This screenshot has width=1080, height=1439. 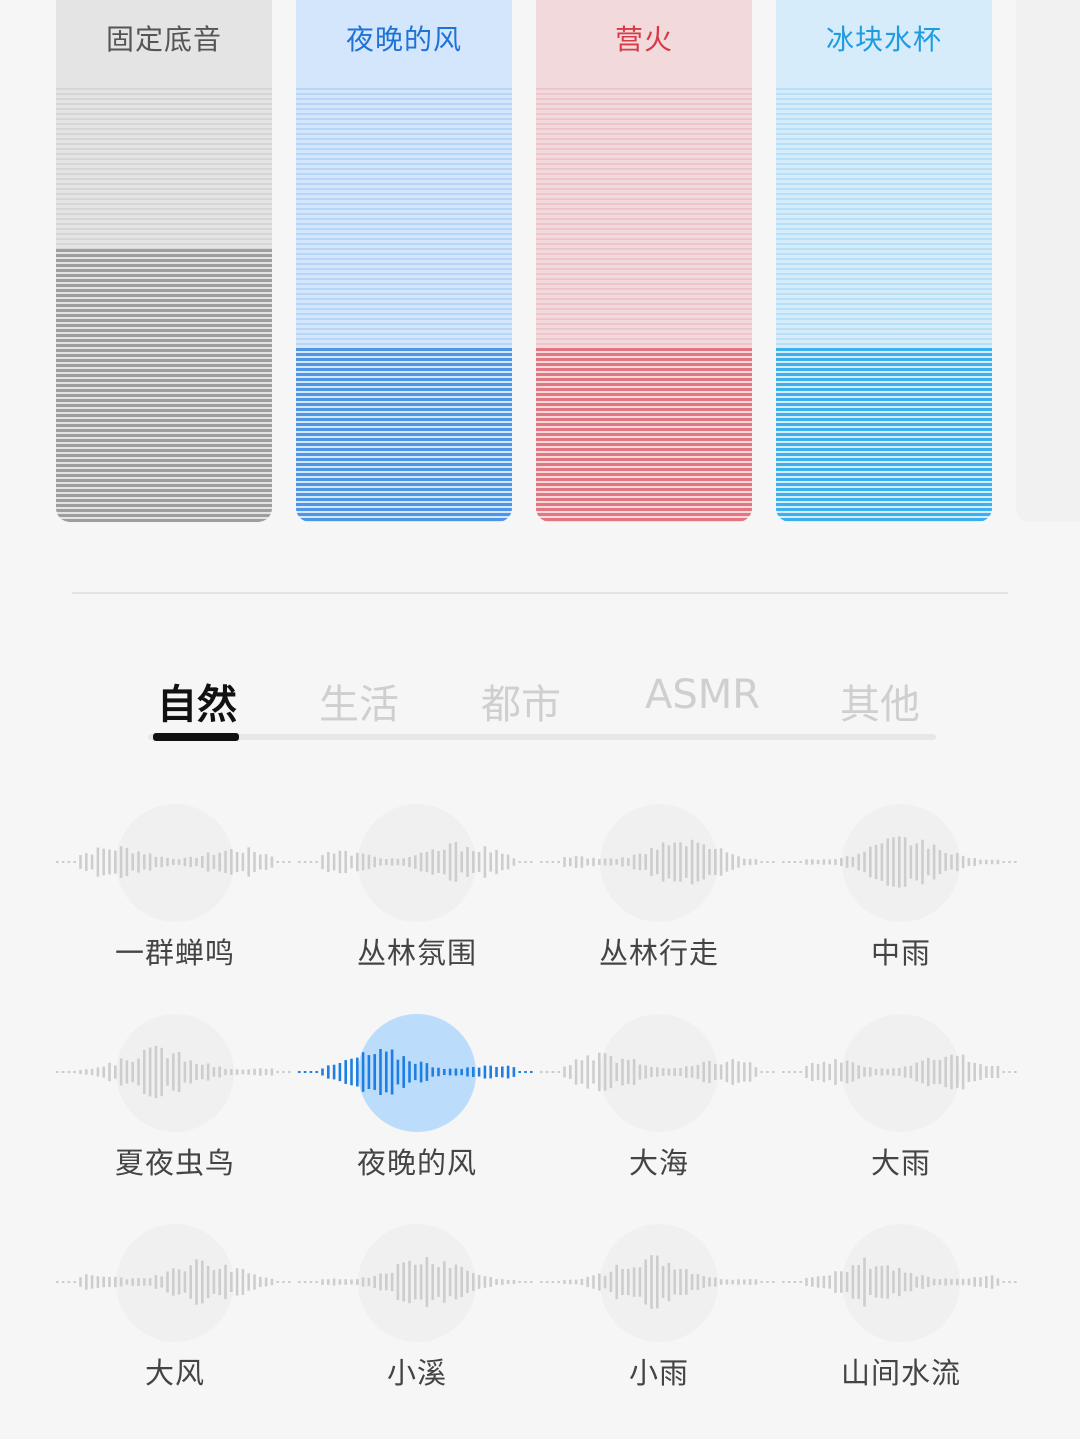 I want to click on tab-life: 生活, so click(x=359, y=701).